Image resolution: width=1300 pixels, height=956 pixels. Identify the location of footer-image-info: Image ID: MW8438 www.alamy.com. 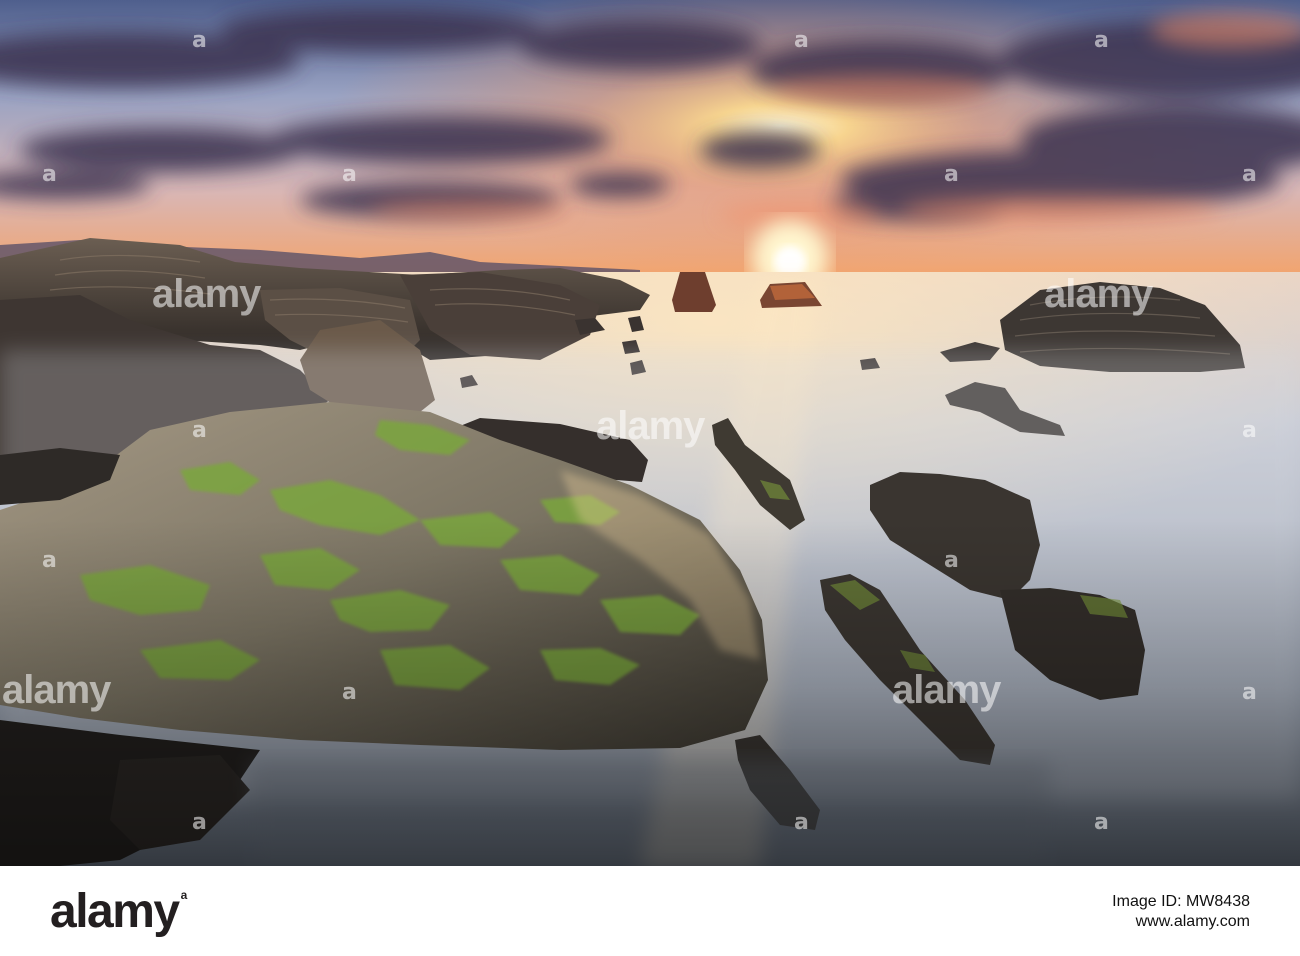
(1181, 912).